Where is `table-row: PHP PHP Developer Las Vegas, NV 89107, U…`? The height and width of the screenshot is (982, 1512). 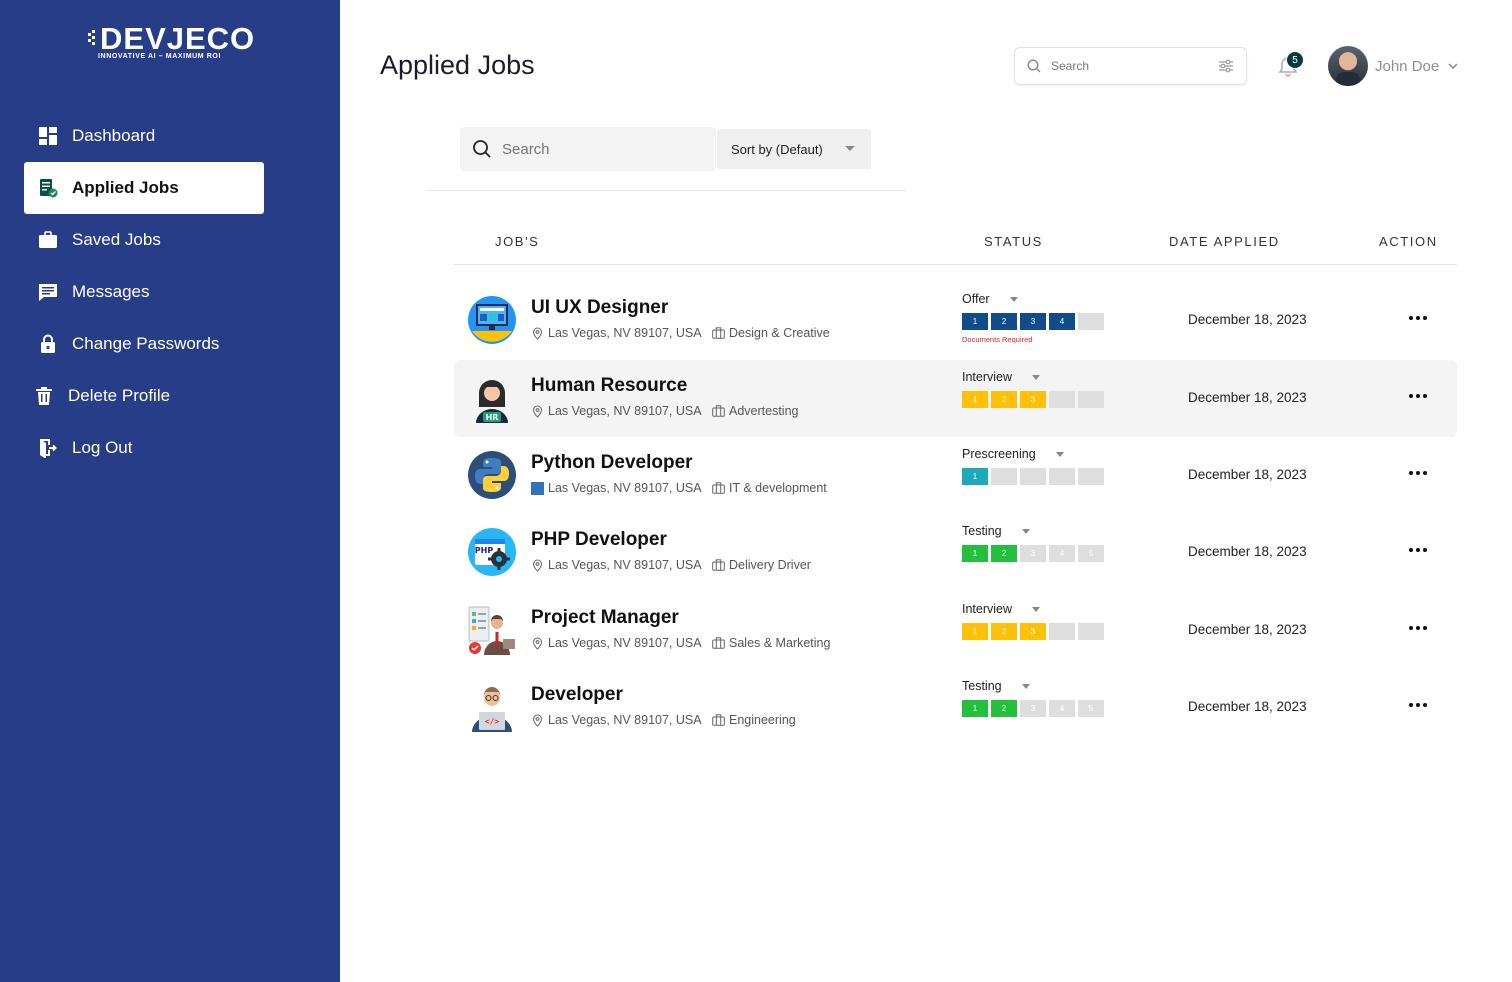 table-row: PHP PHP Developer Las Vegas, NV 89107, U… is located at coordinates (955, 552).